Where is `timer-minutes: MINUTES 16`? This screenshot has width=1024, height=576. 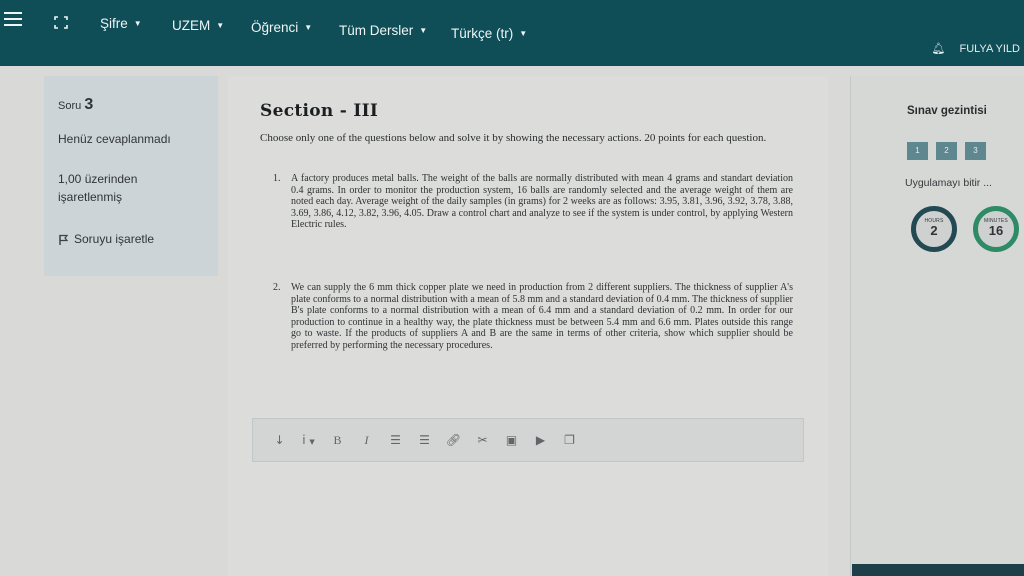 timer-minutes: MINUTES 16 is located at coordinates (996, 229).